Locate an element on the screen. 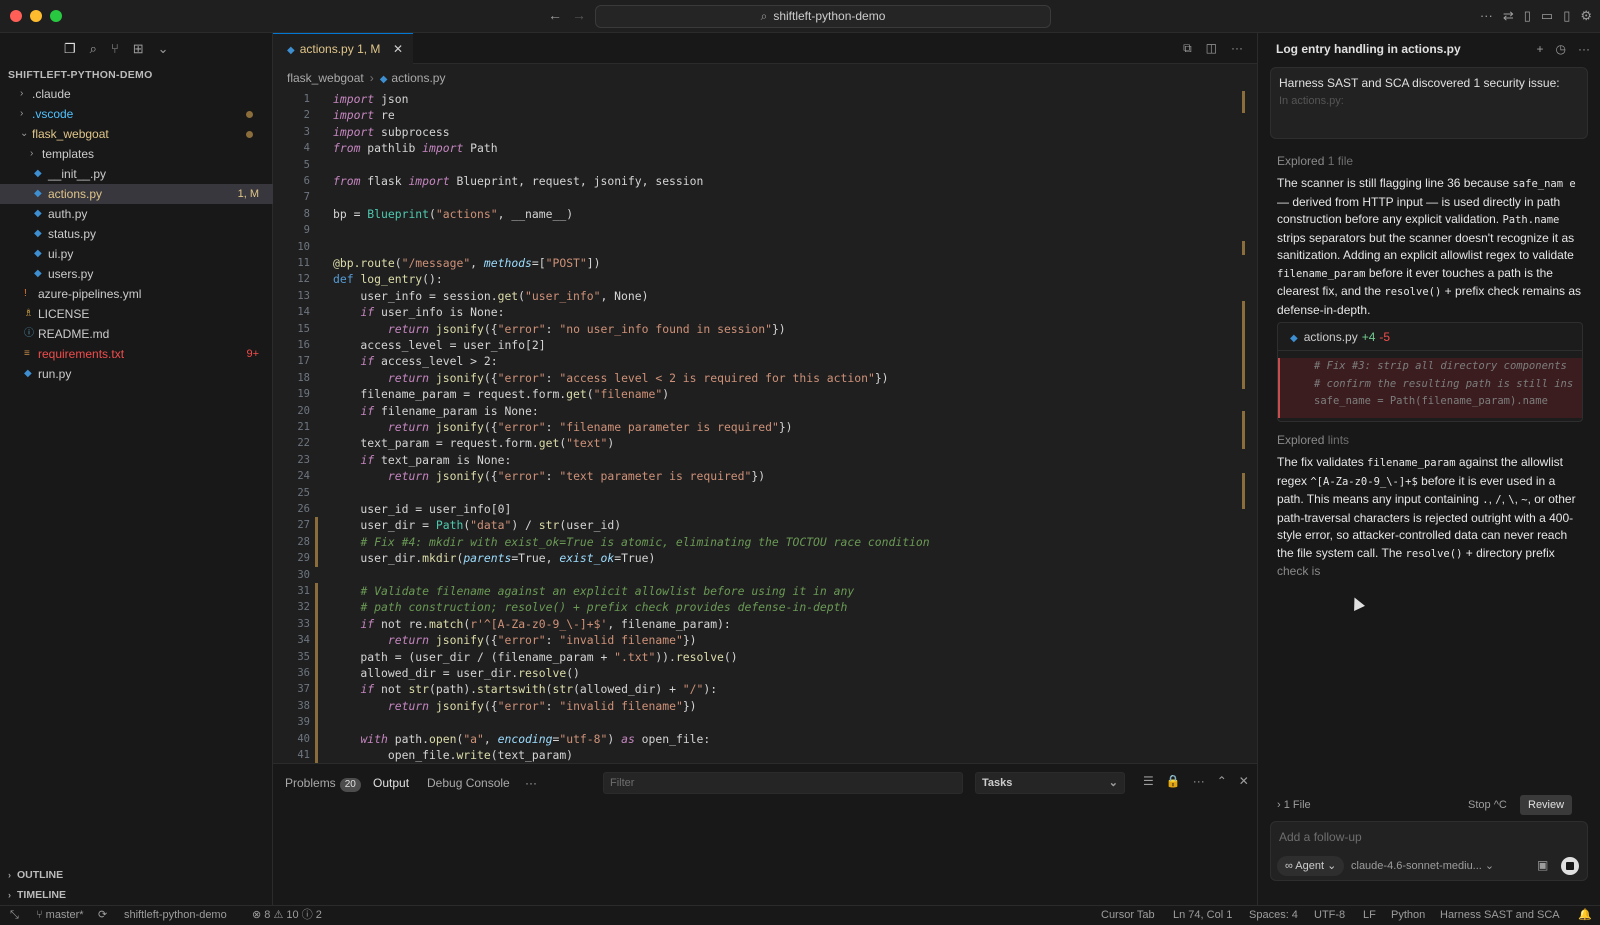  file-tree-item: ! azure-pipelines.yml is located at coordinates (136, 294).